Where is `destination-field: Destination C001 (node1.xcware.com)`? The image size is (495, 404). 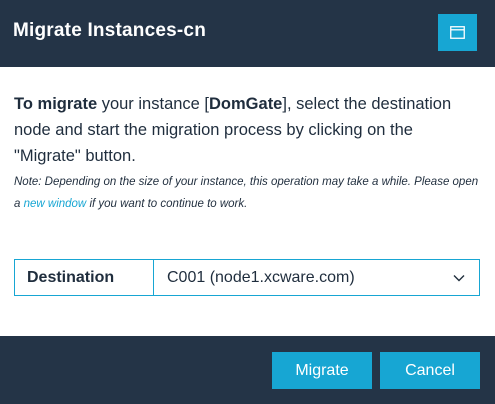 destination-field: Destination C001 (node1.xcware.com) is located at coordinates (247, 277).